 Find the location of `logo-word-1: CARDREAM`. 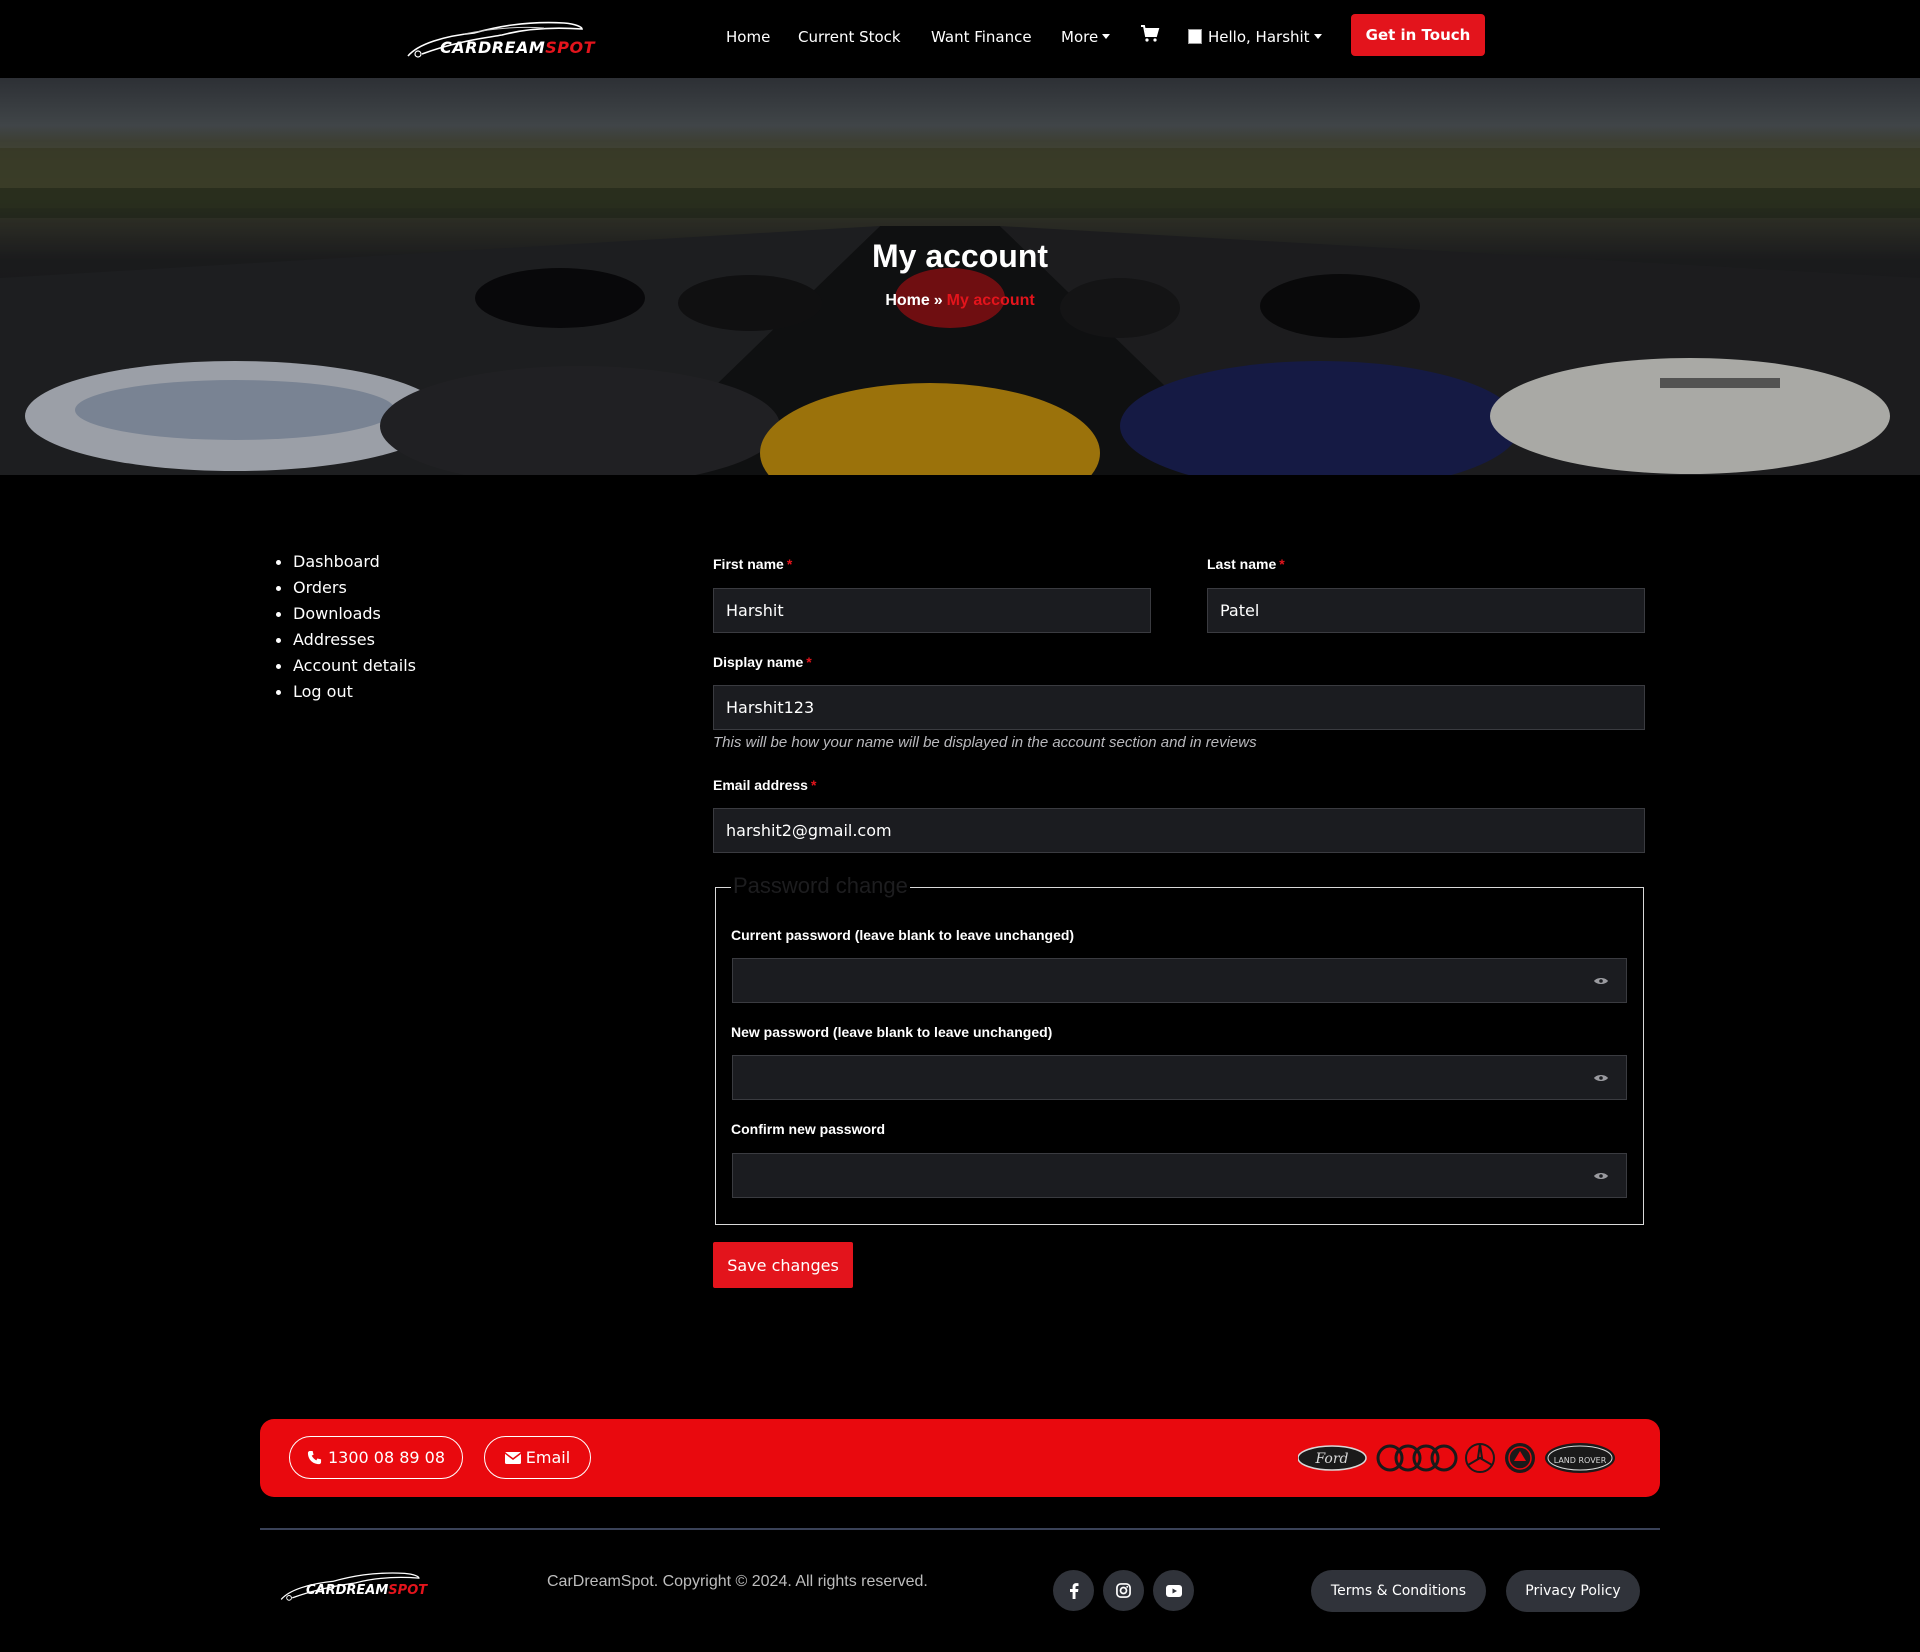

logo-word-1: CARDREAM is located at coordinates (493, 47).